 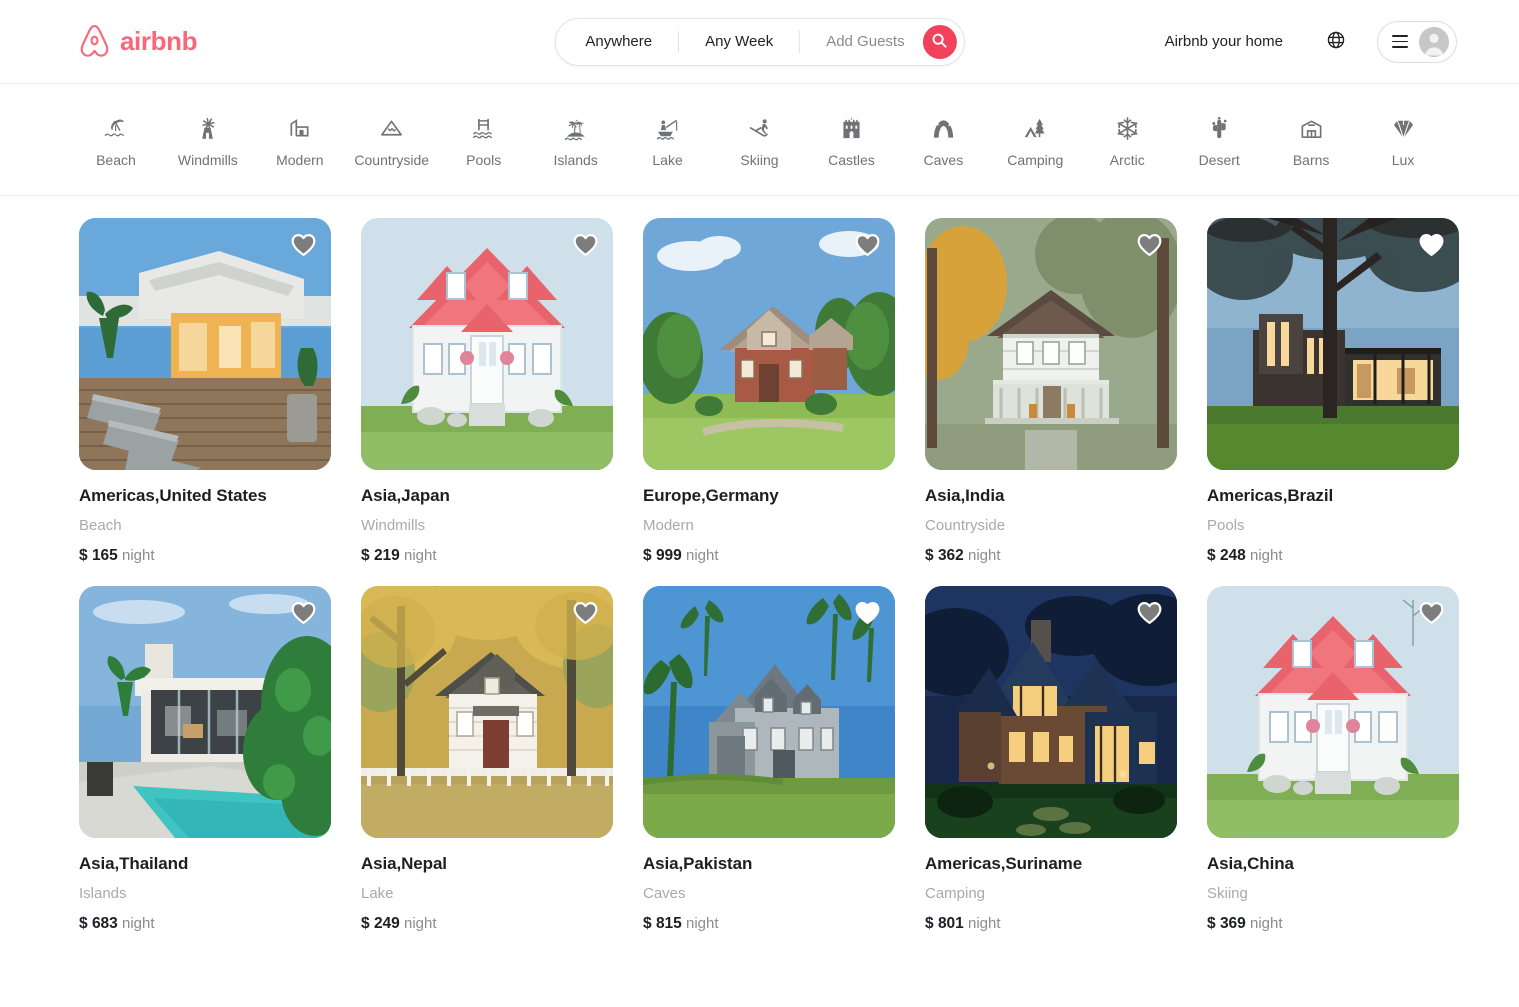 What do you see at coordinates (300, 160) in the screenshot?
I see `category-label: Modern` at bounding box center [300, 160].